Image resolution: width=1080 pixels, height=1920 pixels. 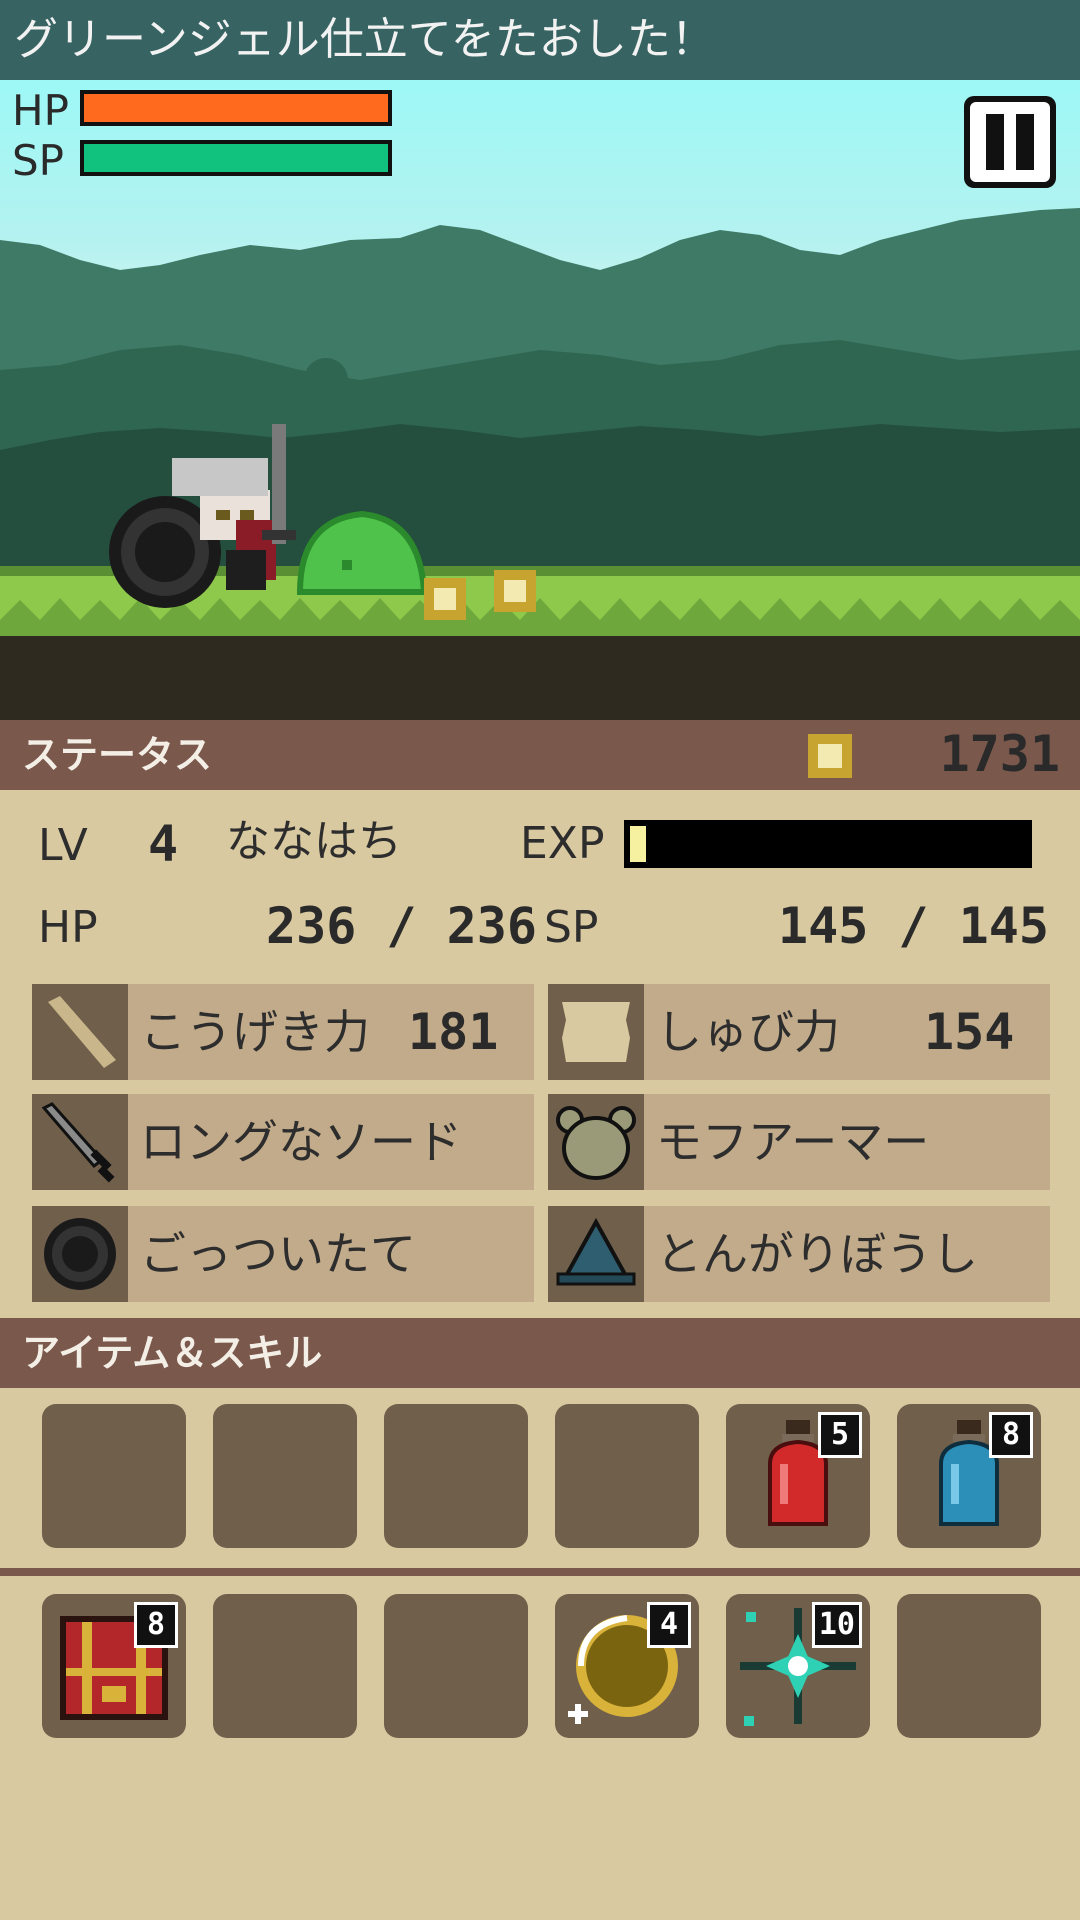 I want to click on item-count-badge: 4, so click(x=669, y=1625).